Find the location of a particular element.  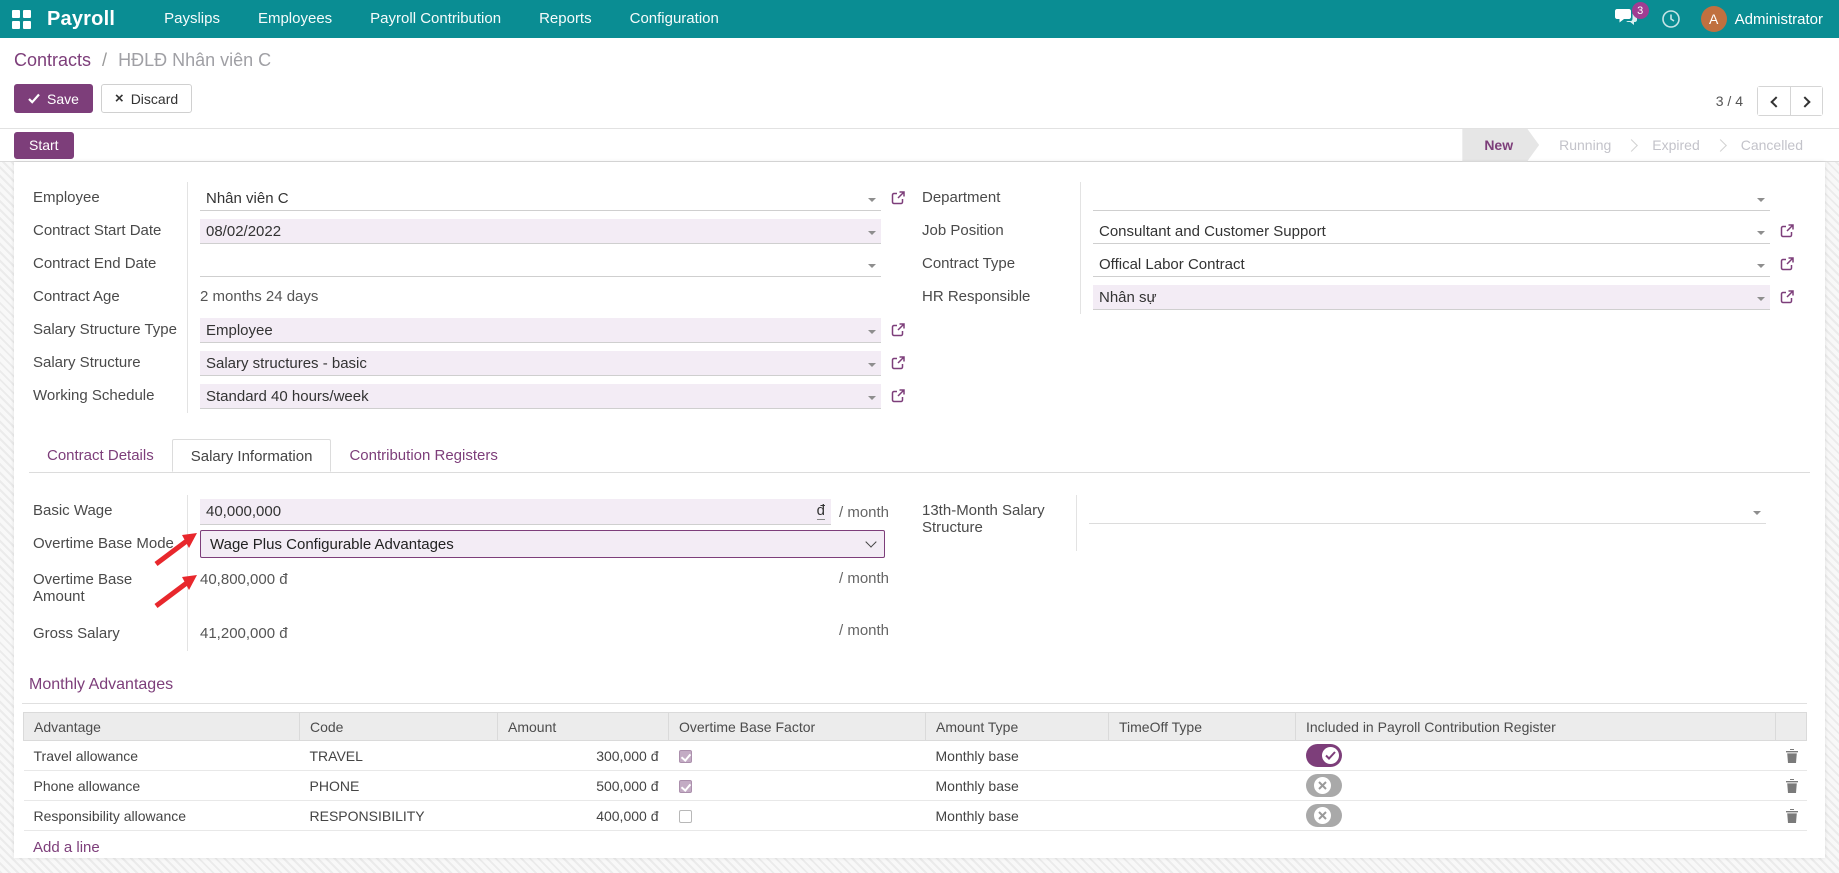

x-icon: × is located at coordinates (119, 98).